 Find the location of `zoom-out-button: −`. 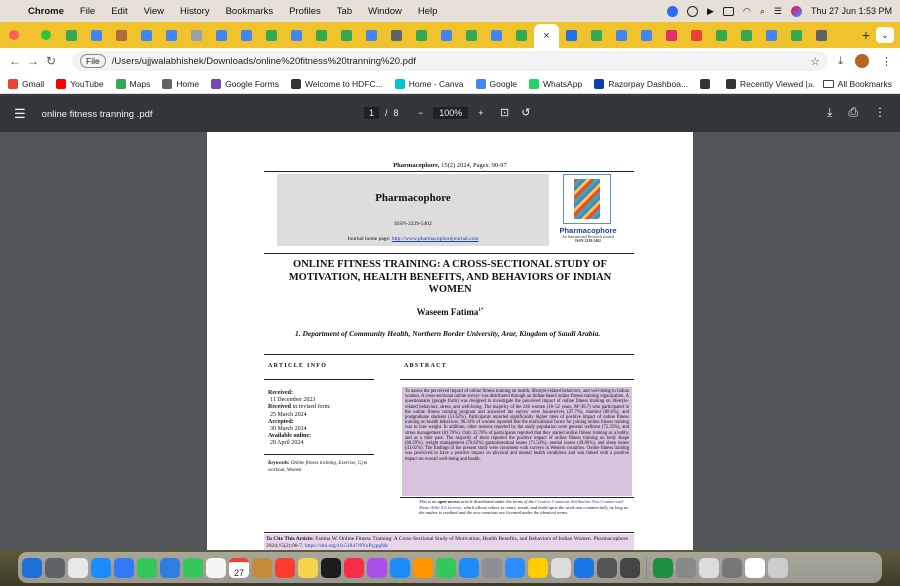

zoom-out-button: − is located at coordinates (420, 113).